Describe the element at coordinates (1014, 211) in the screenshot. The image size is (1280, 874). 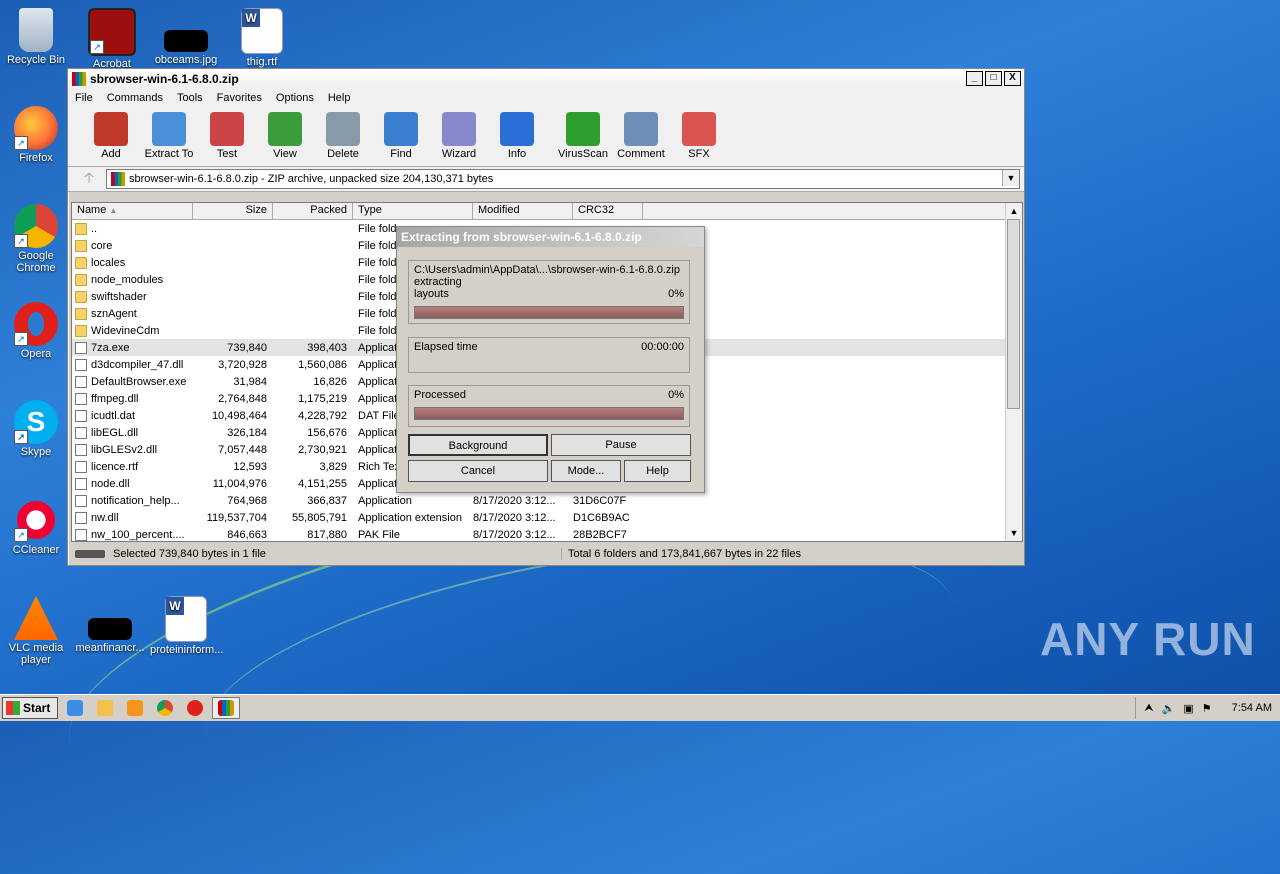
I see `scroll-up-icon: ▲` at that location.